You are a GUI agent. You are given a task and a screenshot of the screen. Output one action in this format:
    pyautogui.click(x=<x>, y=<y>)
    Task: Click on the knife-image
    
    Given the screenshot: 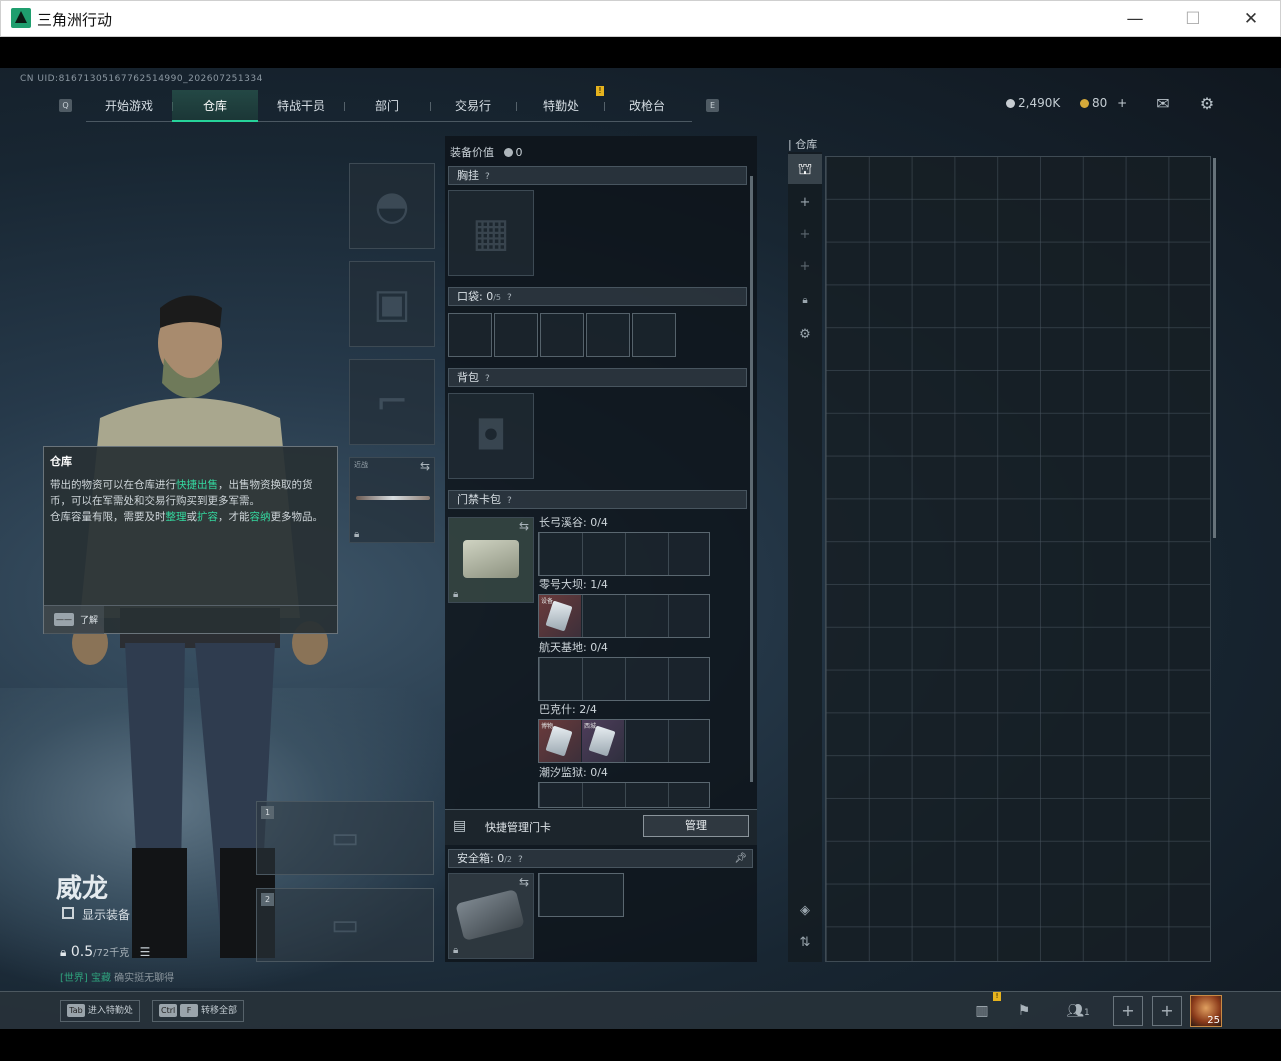 What is the action you would take?
    pyautogui.click(x=393, y=498)
    